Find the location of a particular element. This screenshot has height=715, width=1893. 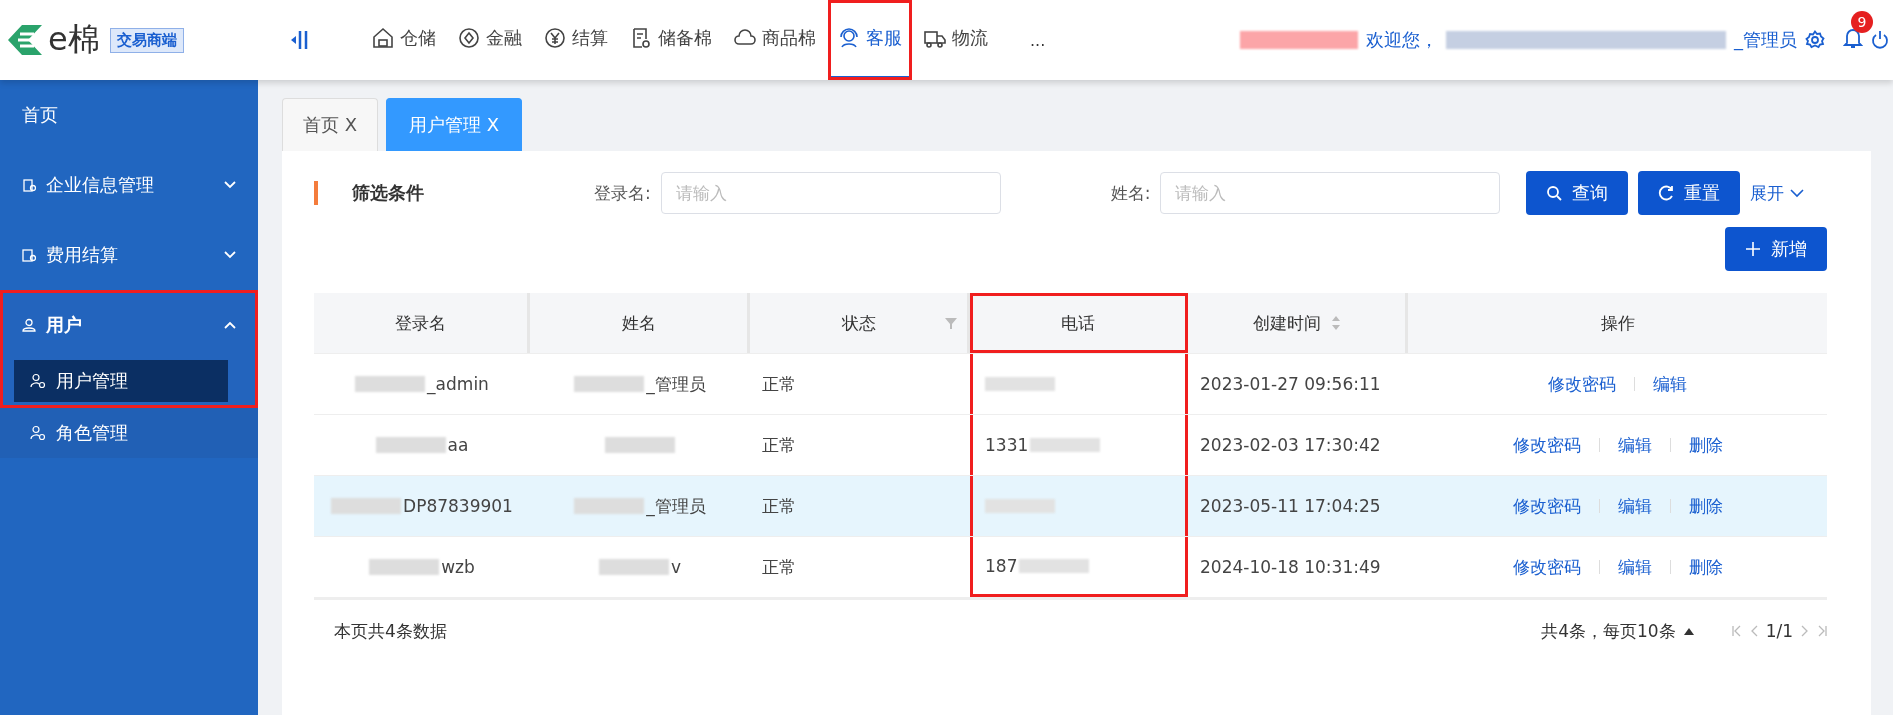

filter-icon is located at coordinates (951, 323).